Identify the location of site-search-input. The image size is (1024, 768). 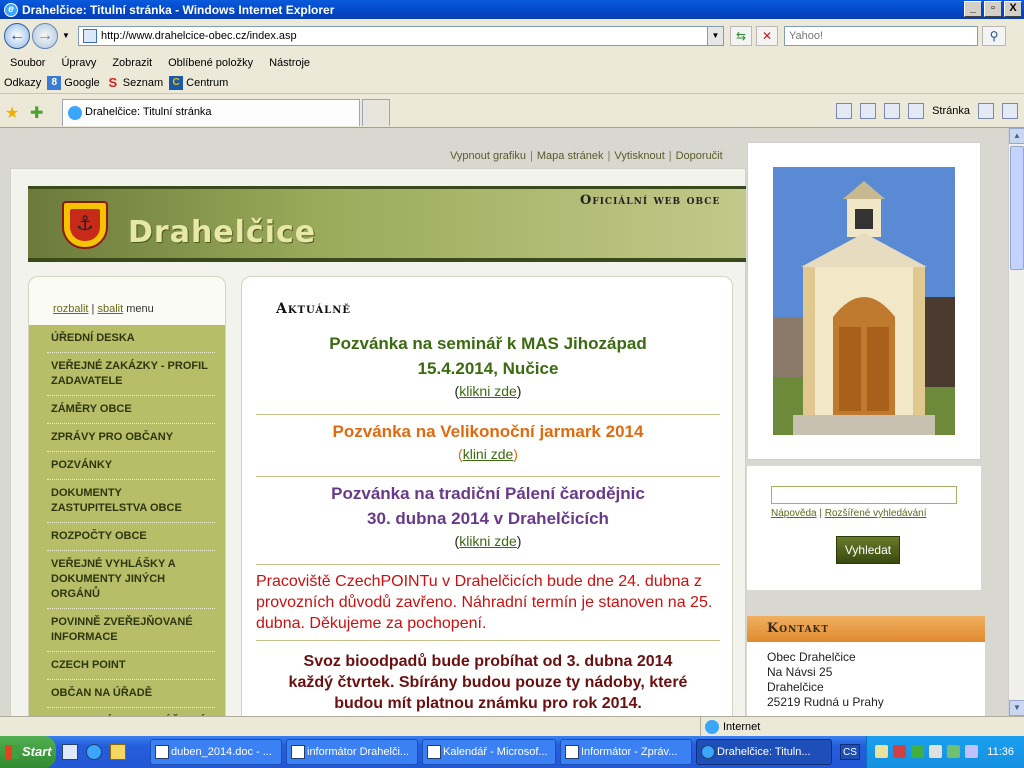
(864, 495).